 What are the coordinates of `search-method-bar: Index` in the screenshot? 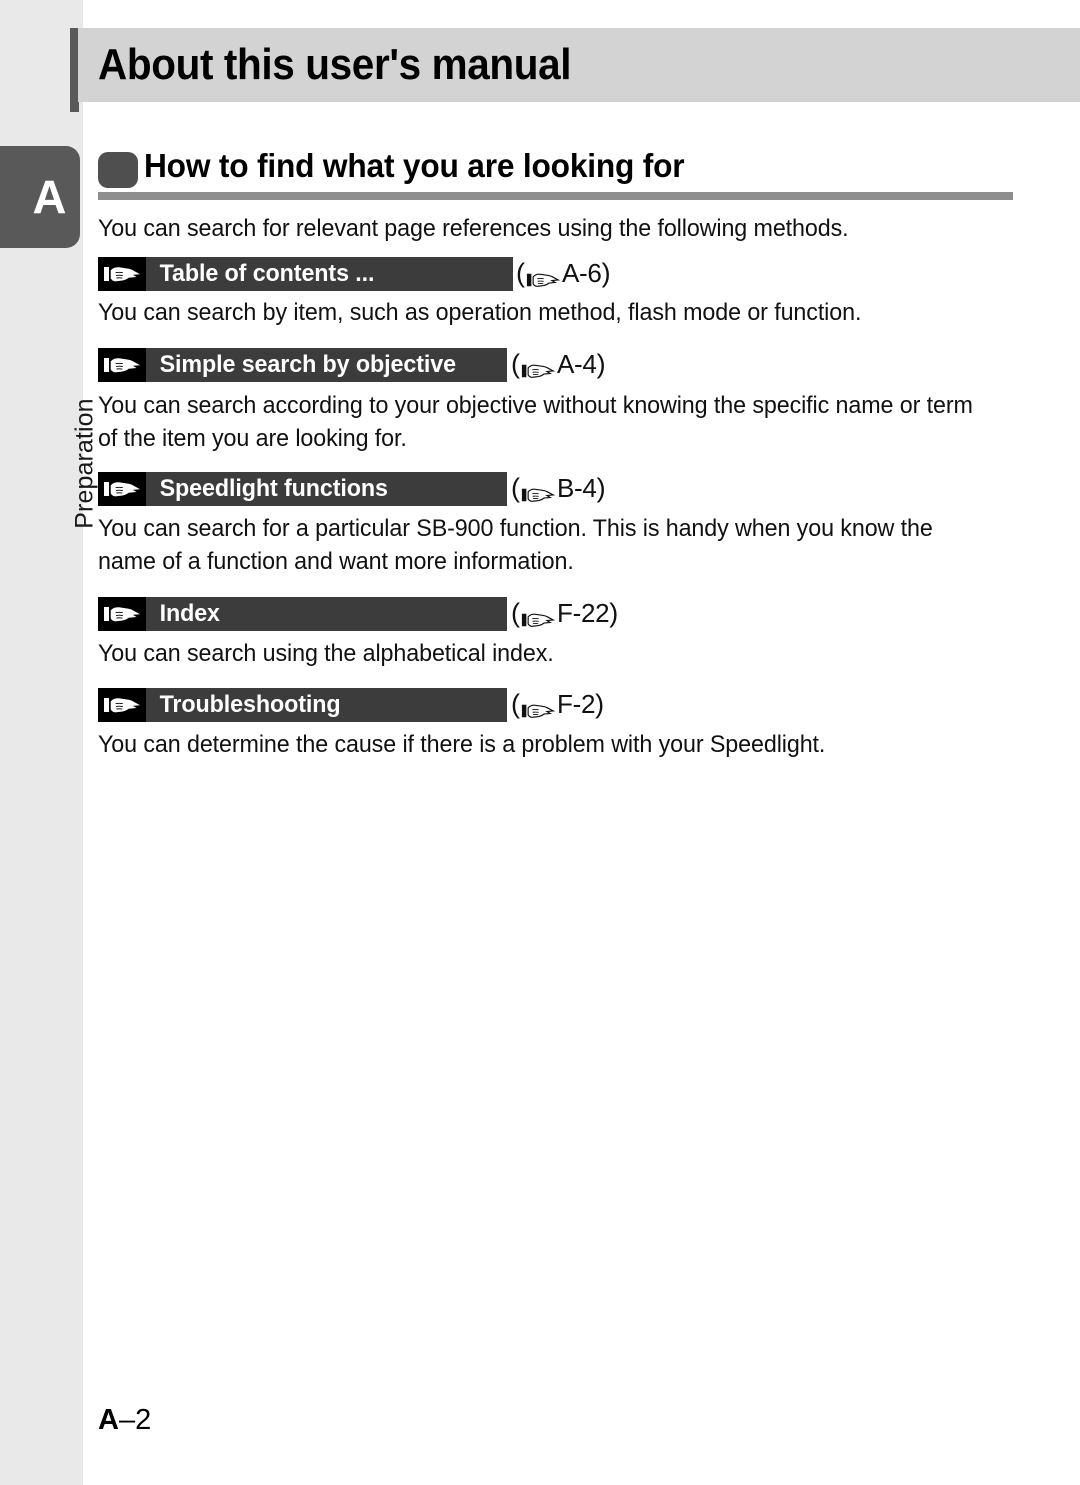 It's located at (302, 614).